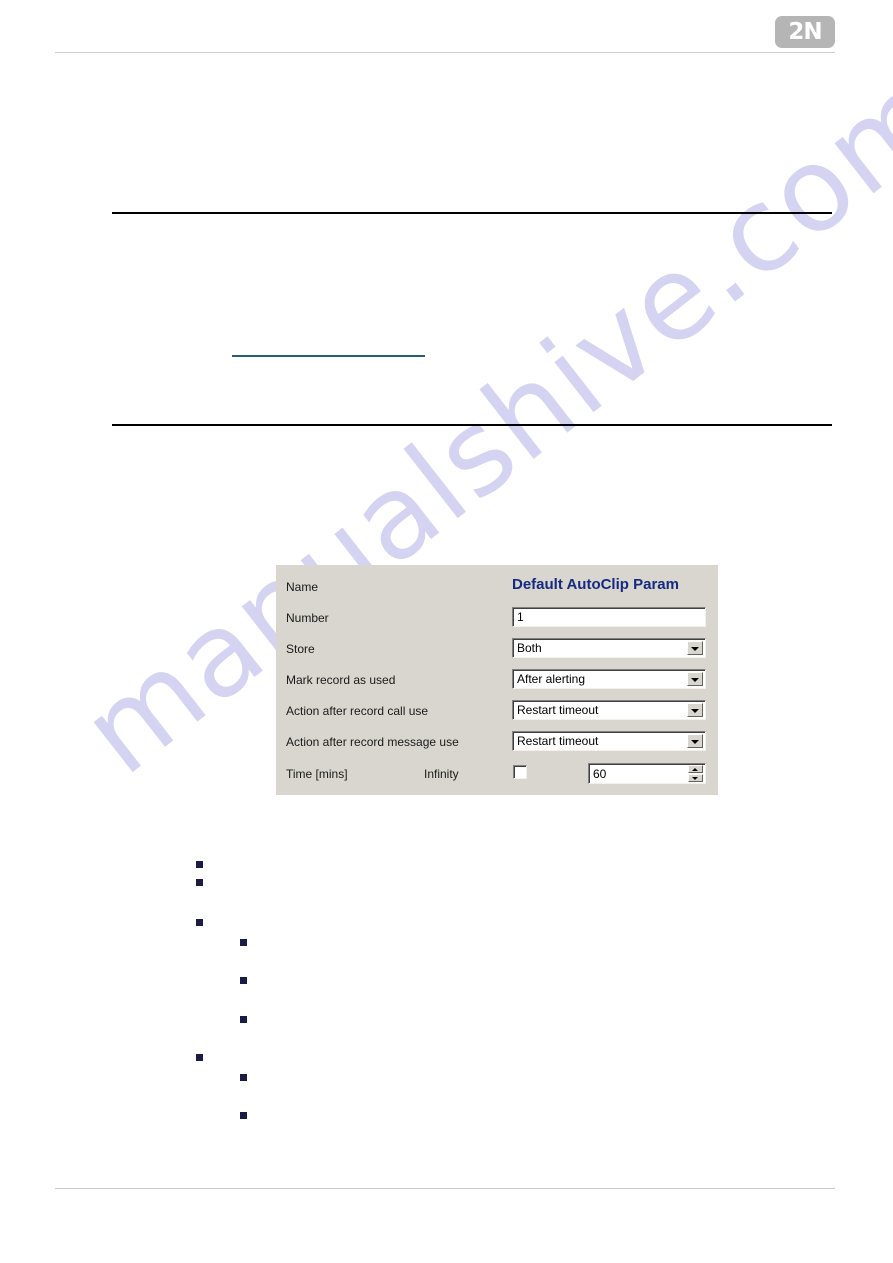 This screenshot has height=1263, width=893. I want to click on brand-logo-text: 2N, so click(805, 32).